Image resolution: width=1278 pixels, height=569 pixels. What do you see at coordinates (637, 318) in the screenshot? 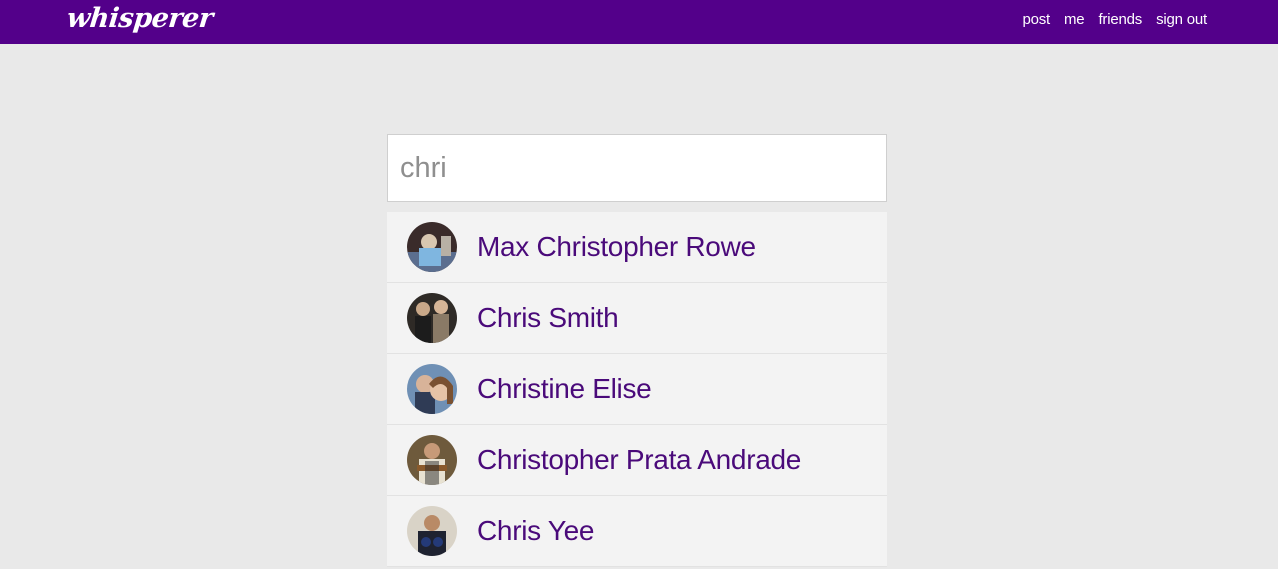
I see `result-item-chris-smith: Chris Smith` at bounding box center [637, 318].